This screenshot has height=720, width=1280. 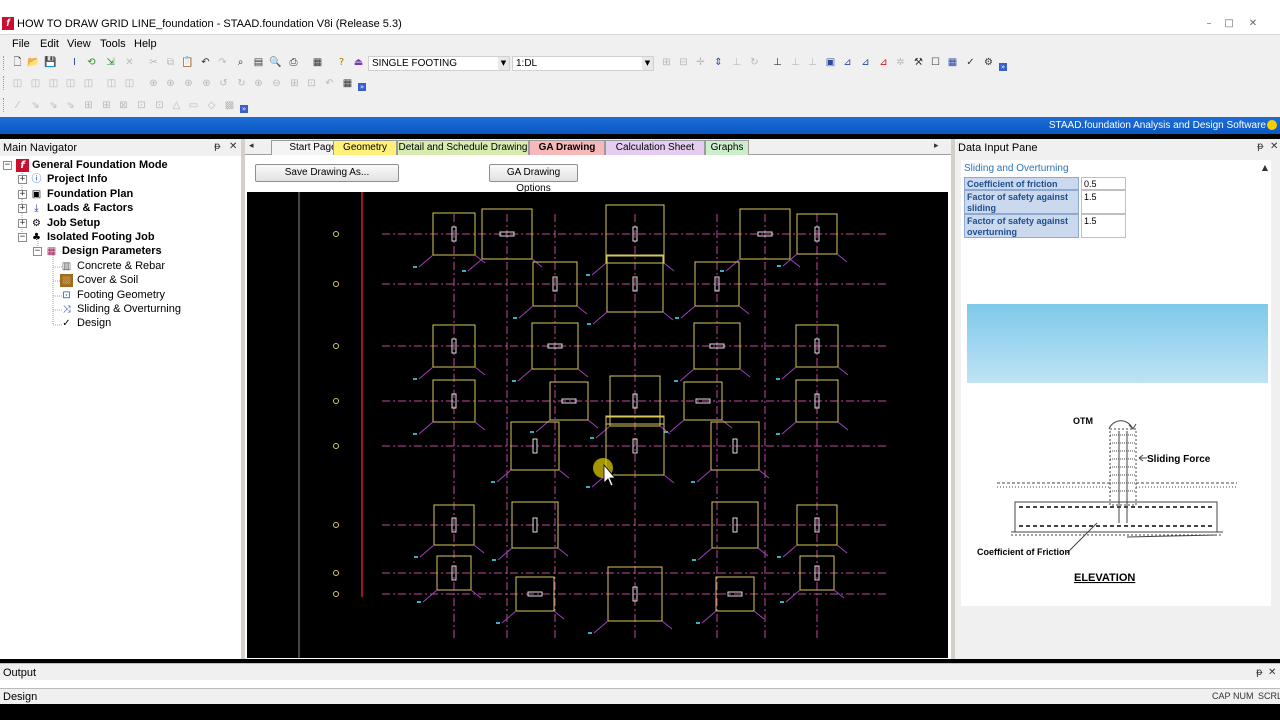 What do you see at coordinates (153, 83) in the screenshot?
I see `rotate-left-icon: ⊕` at bounding box center [153, 83].